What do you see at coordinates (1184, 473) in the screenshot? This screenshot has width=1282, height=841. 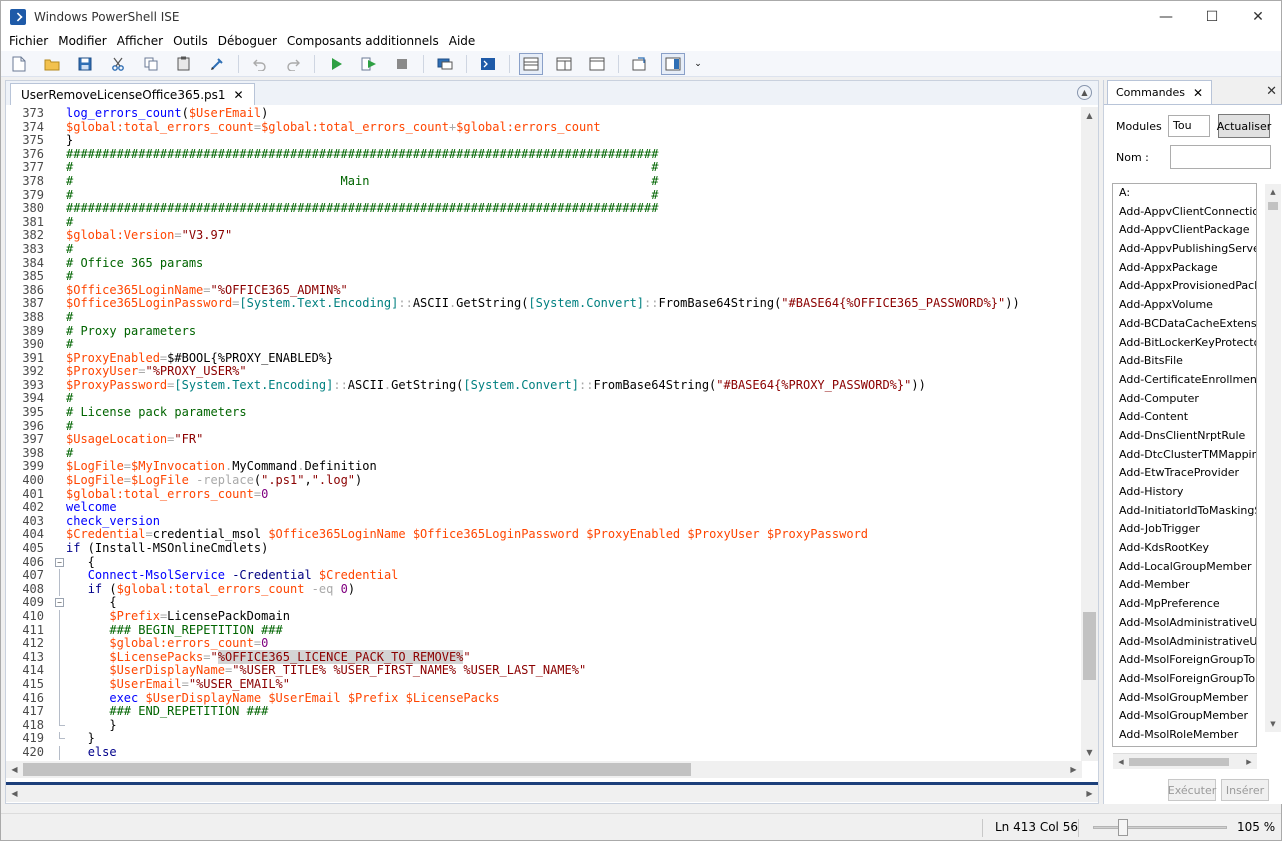 I see `command-list-item: Add-EtwTraceProvider` at bounding box center [1184, 473].